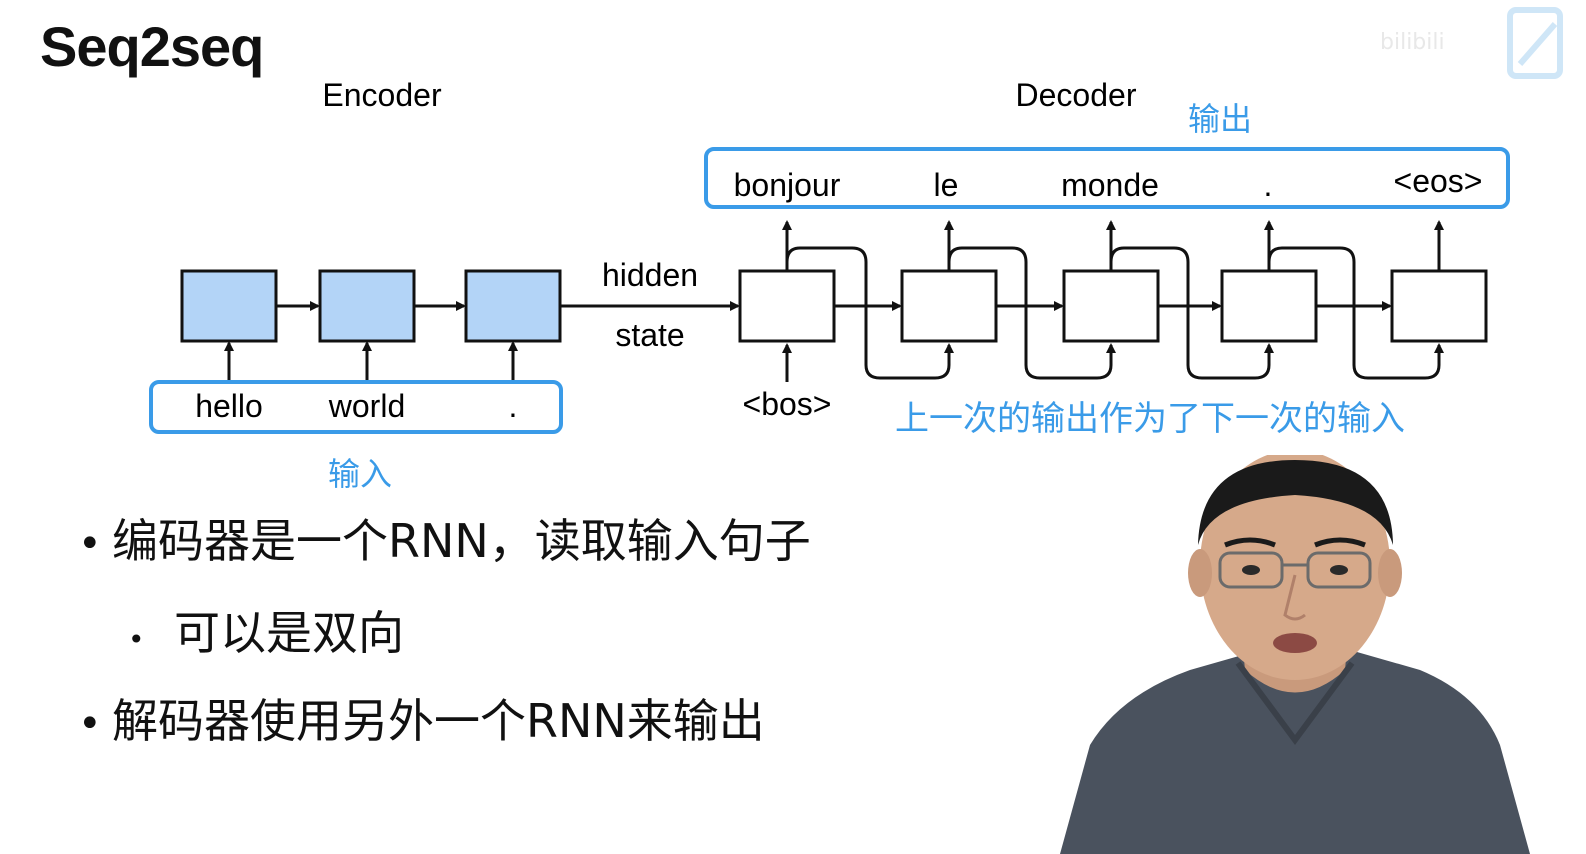 Image resolution: width=1586 pixels, height=854 pixels. What do you see at coordinates (1268, 185) in the screenshot?
I see `output-token-period: .` at bounding box center [1268, 185].